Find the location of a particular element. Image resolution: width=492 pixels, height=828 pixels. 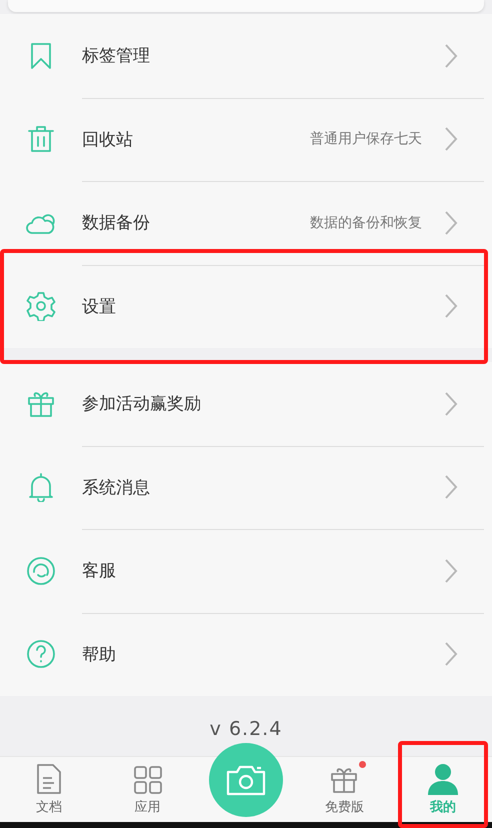

item-label: 数据备份 is located at coordinates (116, 223).